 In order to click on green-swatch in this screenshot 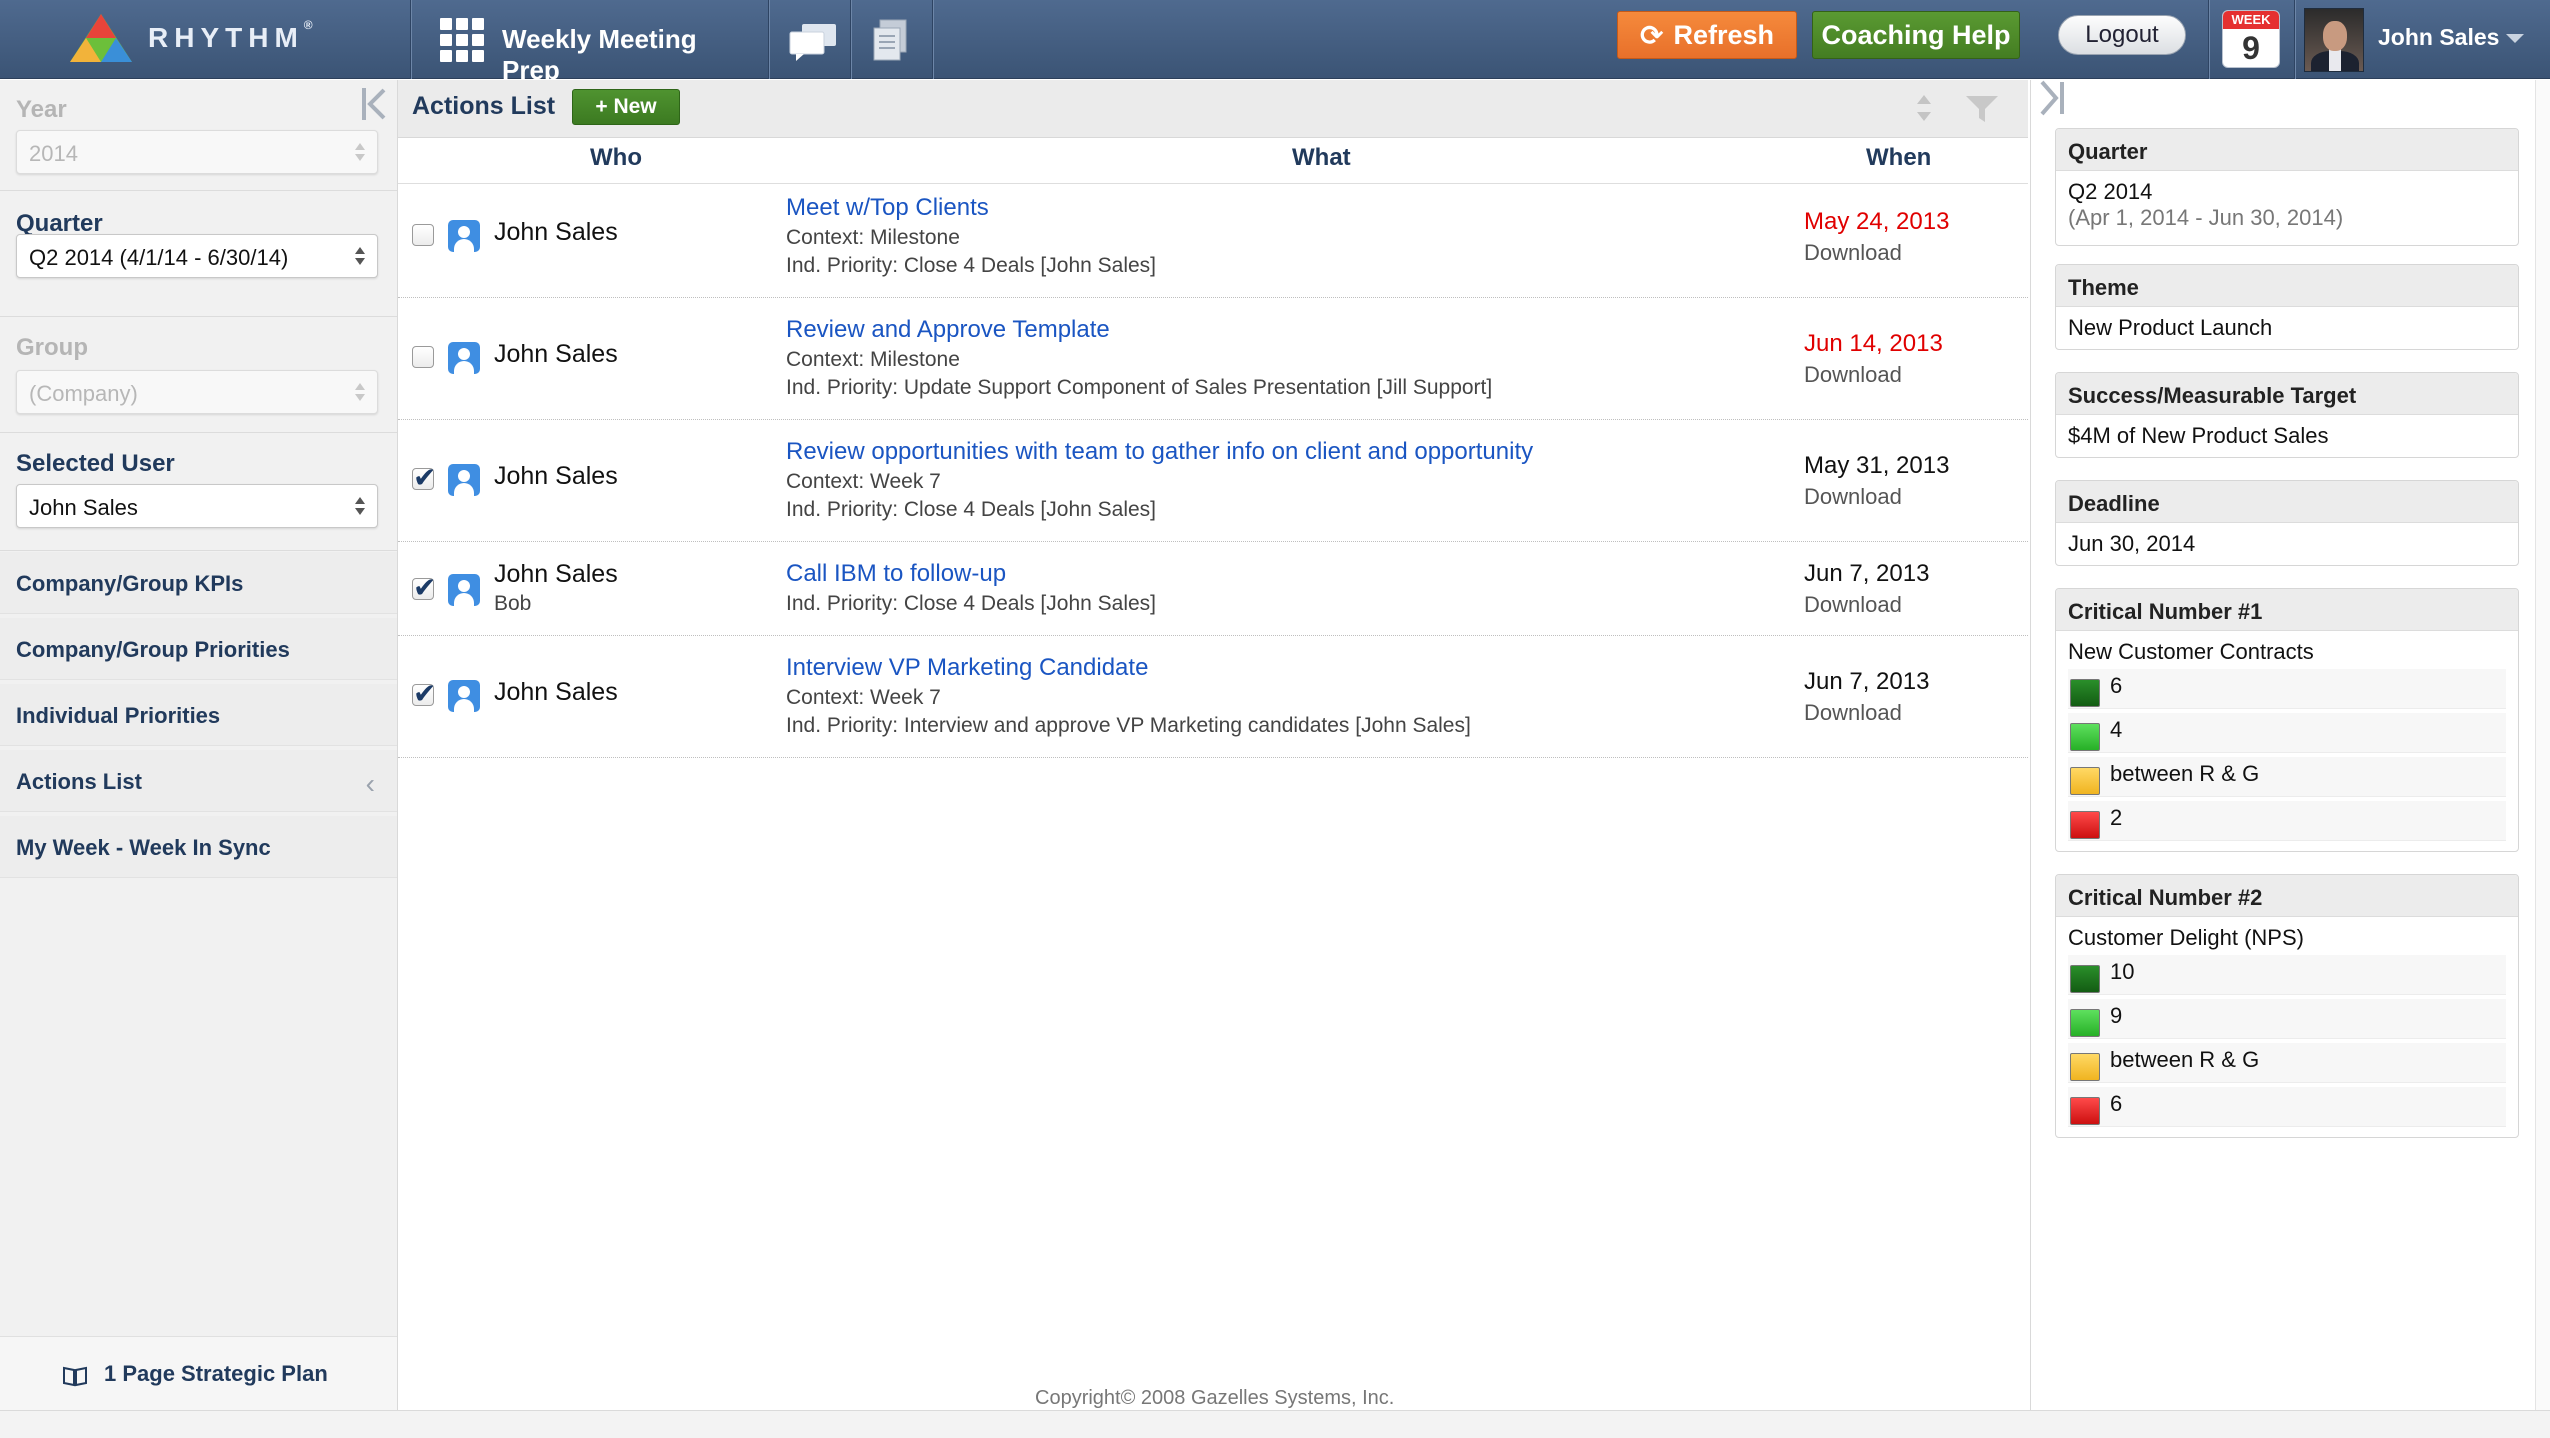, I will do `click(2085, 1023)`.